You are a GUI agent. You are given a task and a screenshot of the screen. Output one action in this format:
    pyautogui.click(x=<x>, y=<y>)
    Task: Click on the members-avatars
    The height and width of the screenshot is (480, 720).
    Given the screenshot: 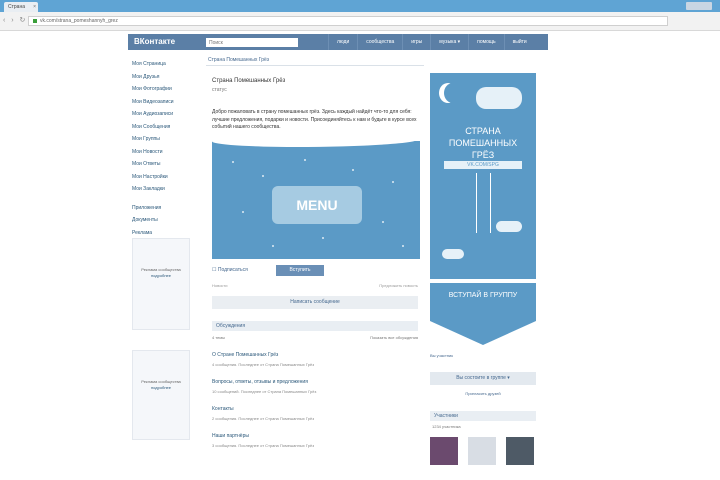 What is the action you would take?
    pyautogui.click(x=483, y=451)
    